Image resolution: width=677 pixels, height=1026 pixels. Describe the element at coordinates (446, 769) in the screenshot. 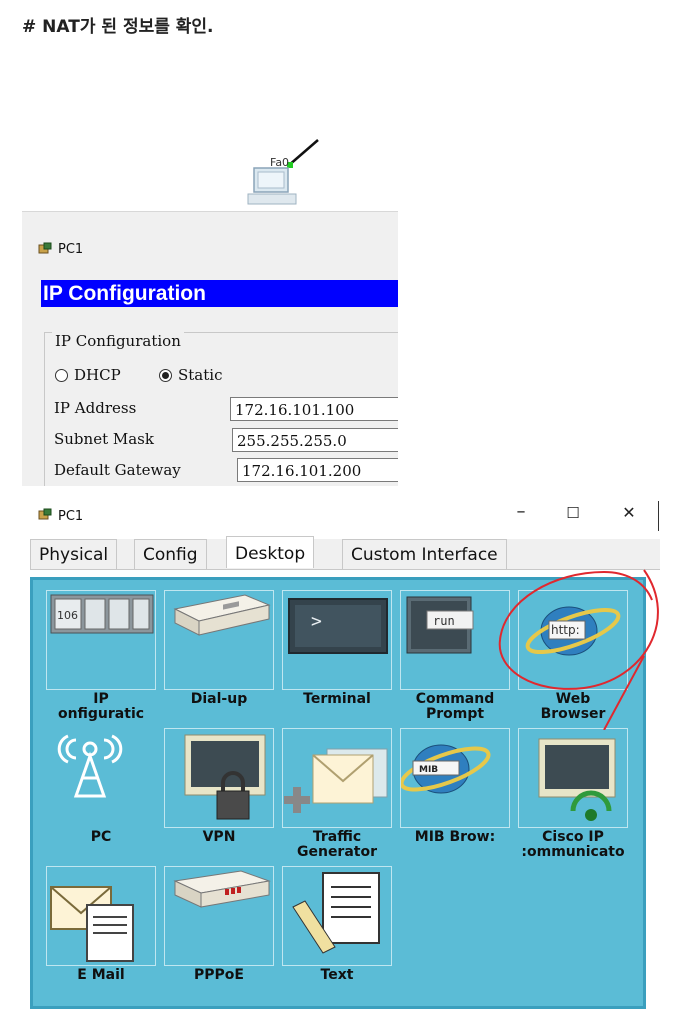

I see `mib-browser-icon: MIB` at that location.